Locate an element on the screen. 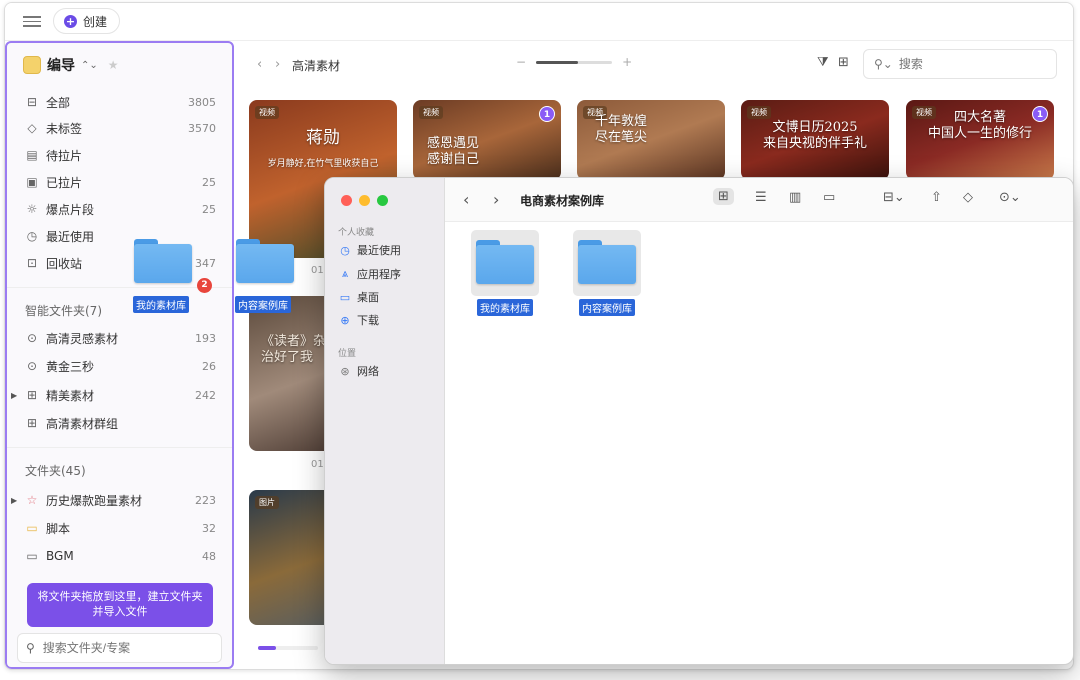  list-view-icon: ☰ is located at coordinates (761, 197).